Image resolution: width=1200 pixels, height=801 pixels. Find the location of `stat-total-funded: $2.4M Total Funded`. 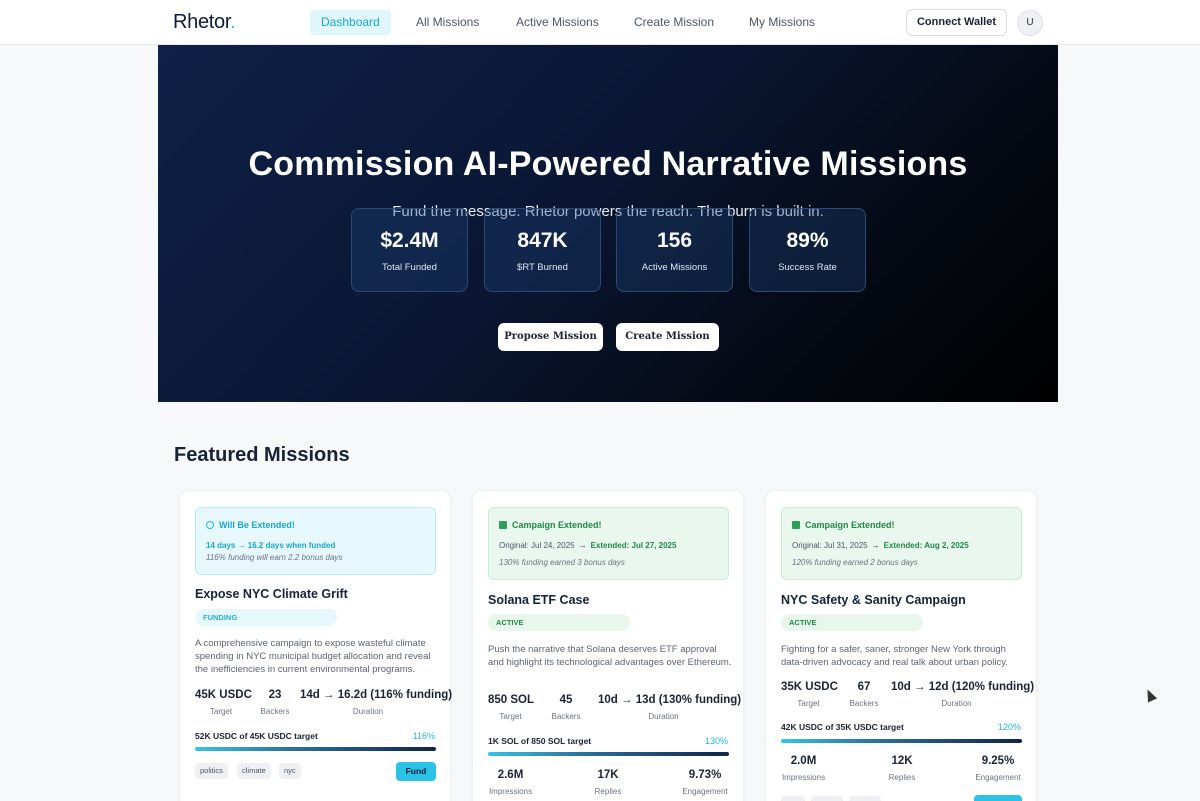

stat-total-funded: $2.4M Total Funded is located at coordinates (409, 250).